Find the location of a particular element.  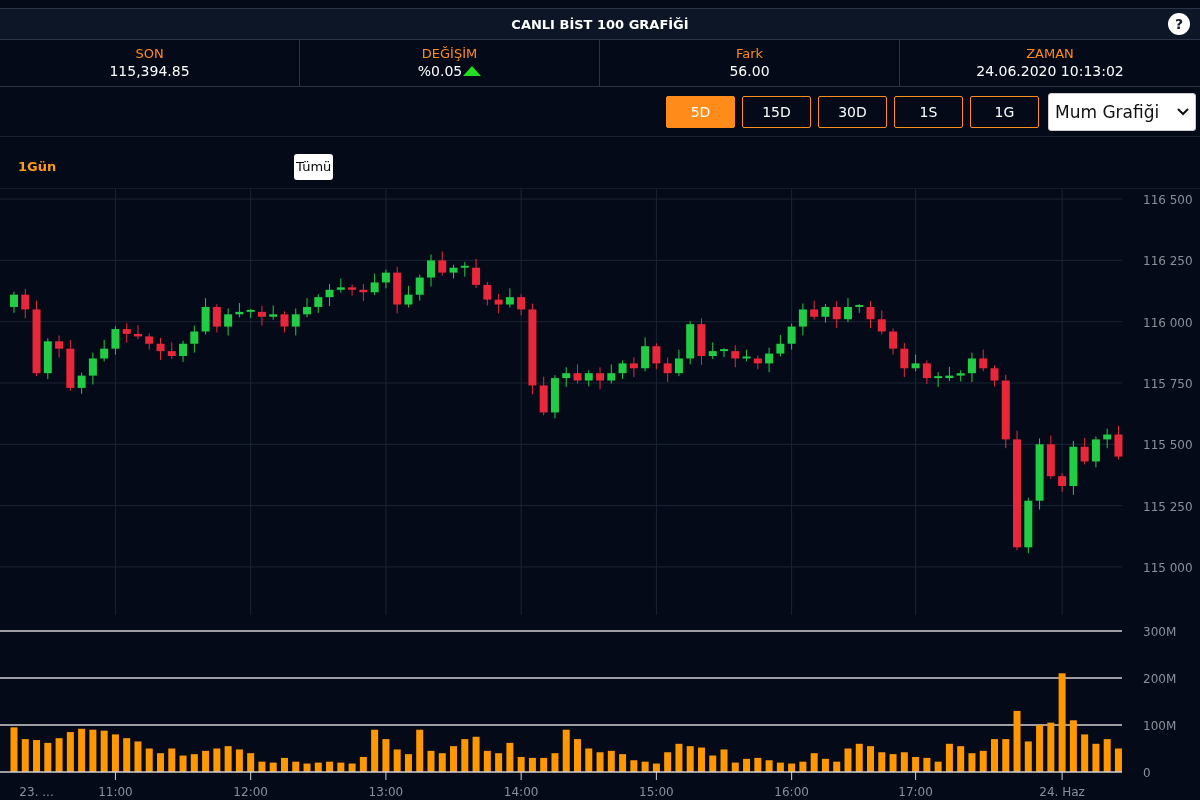

time-axis-label: 15:00 is located at coordinates (656, 792).